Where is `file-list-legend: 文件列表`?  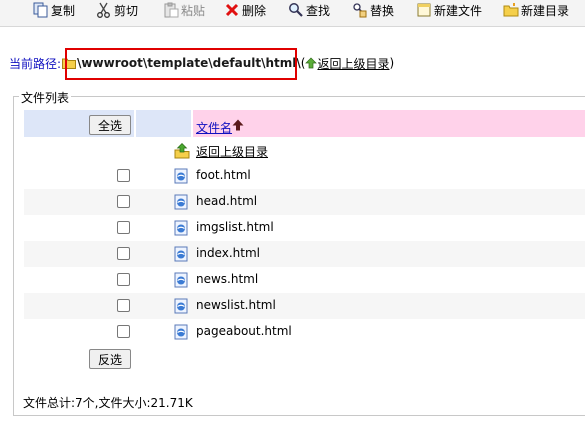 file-list-legend: 文件列表 is located at coordinates (45, 97).